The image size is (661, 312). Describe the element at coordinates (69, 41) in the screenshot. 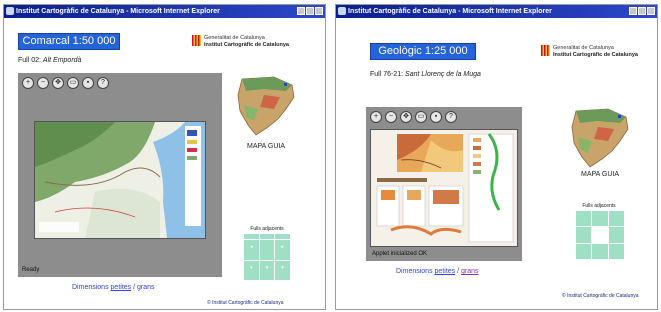

I see `scale-badge: Comarcal 1:50 000` at that location.